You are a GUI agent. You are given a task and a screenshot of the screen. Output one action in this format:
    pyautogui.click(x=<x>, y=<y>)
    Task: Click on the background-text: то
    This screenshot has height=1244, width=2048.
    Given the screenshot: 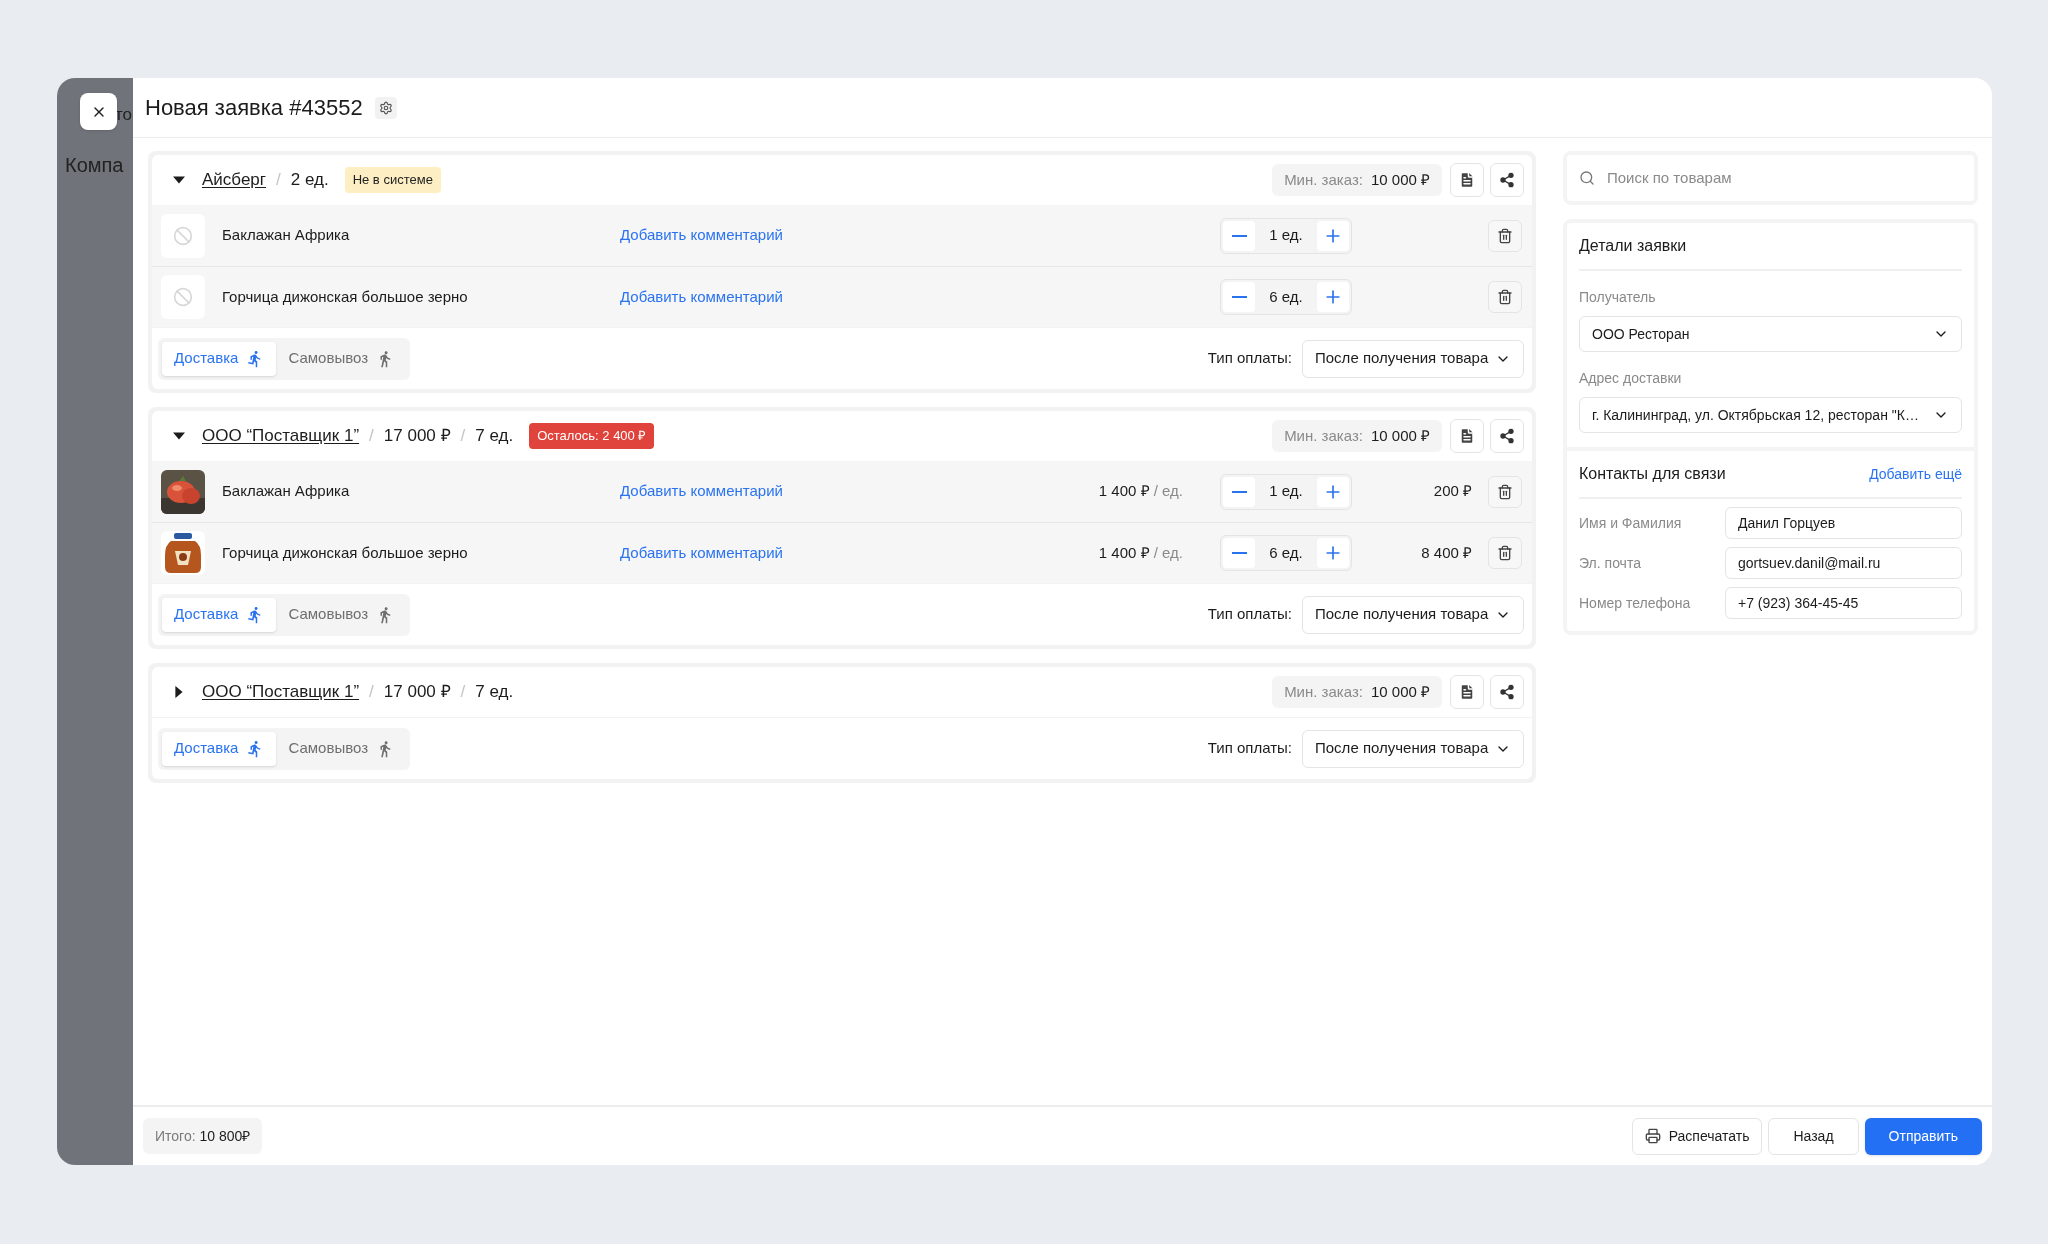 What is the action you would take?
    pyautogui.click(x=124, y=115)
    